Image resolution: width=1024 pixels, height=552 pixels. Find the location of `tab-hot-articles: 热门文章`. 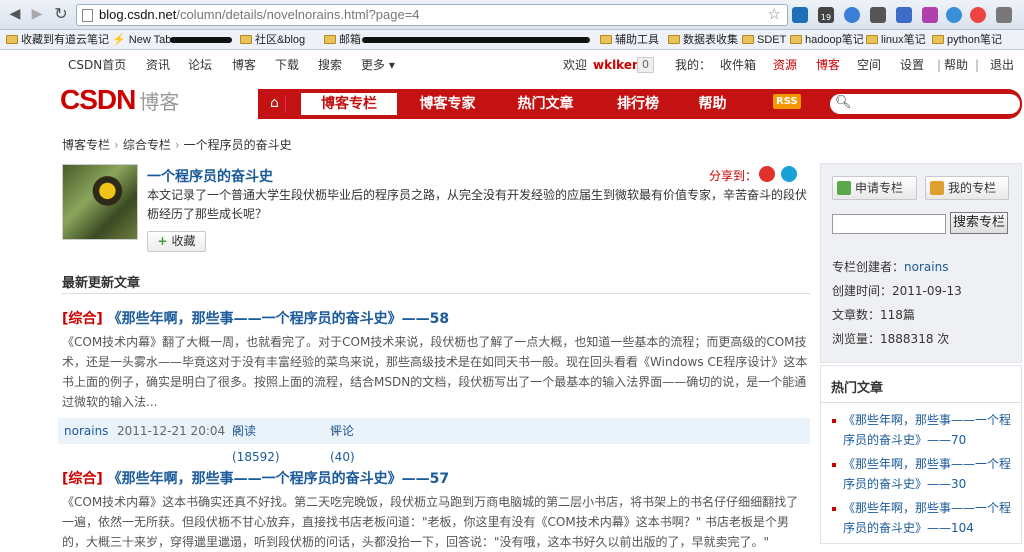

tab-hot-articles: 热门文章 is located at coordinates (545, 104).